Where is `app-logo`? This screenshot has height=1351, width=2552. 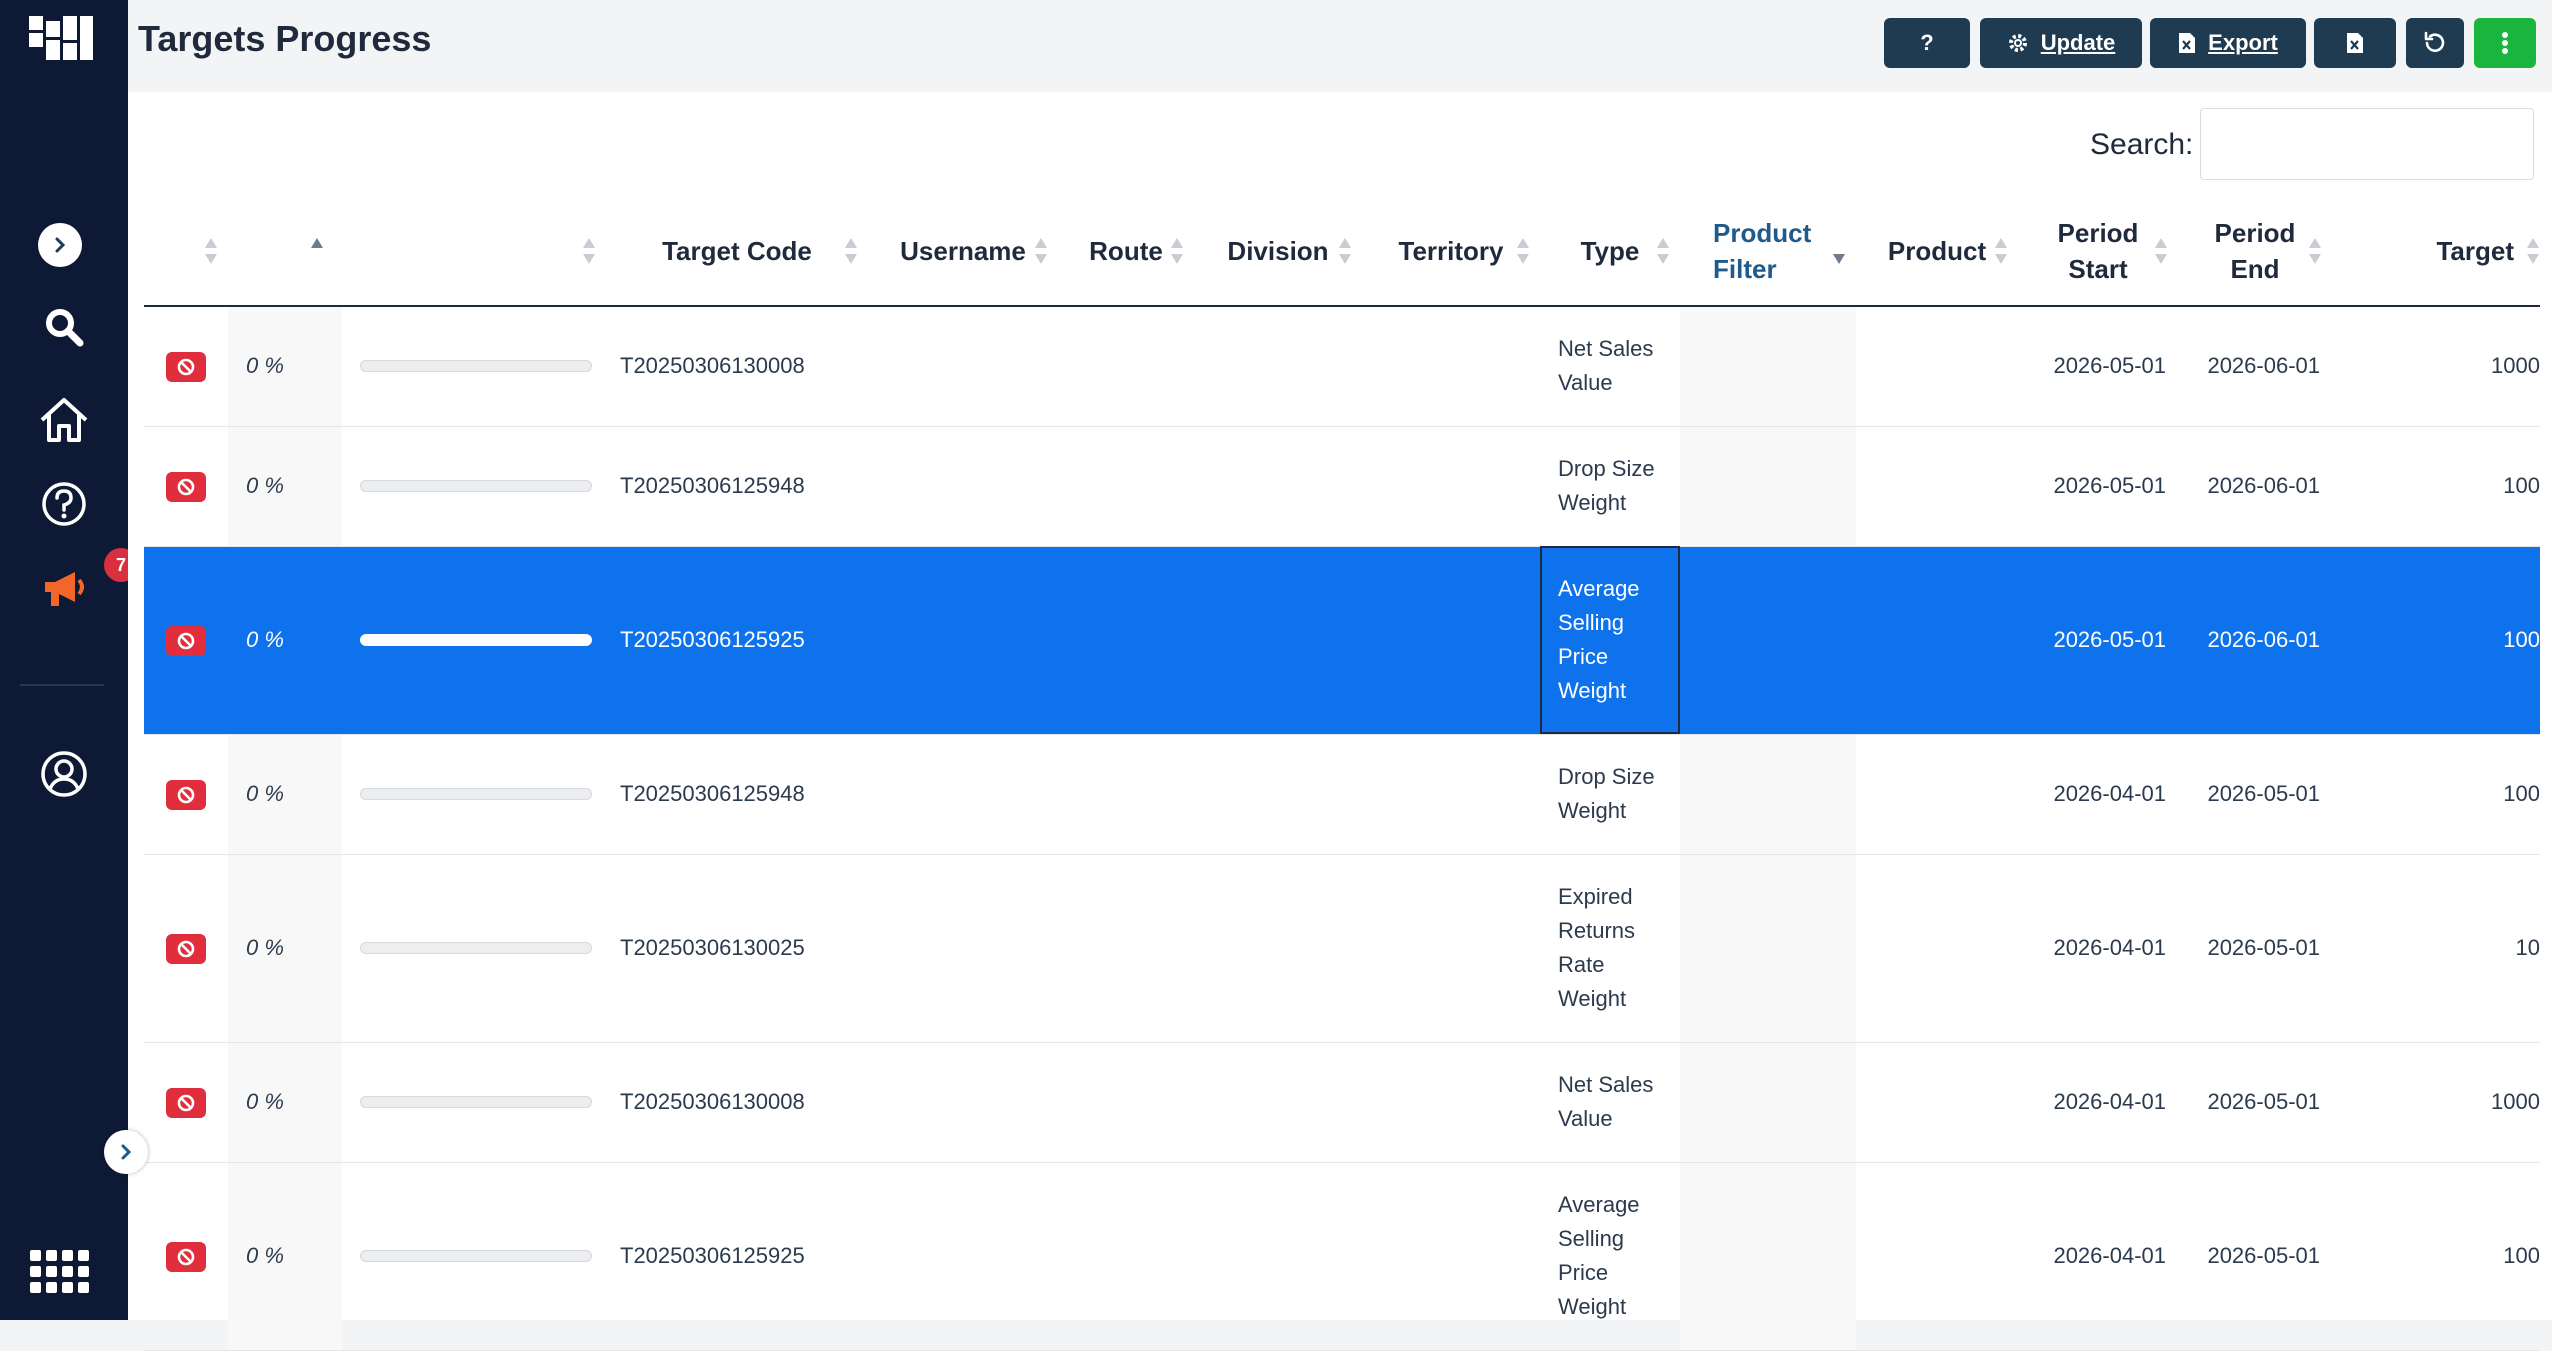
app-logo is located at coordinates (61, 38).